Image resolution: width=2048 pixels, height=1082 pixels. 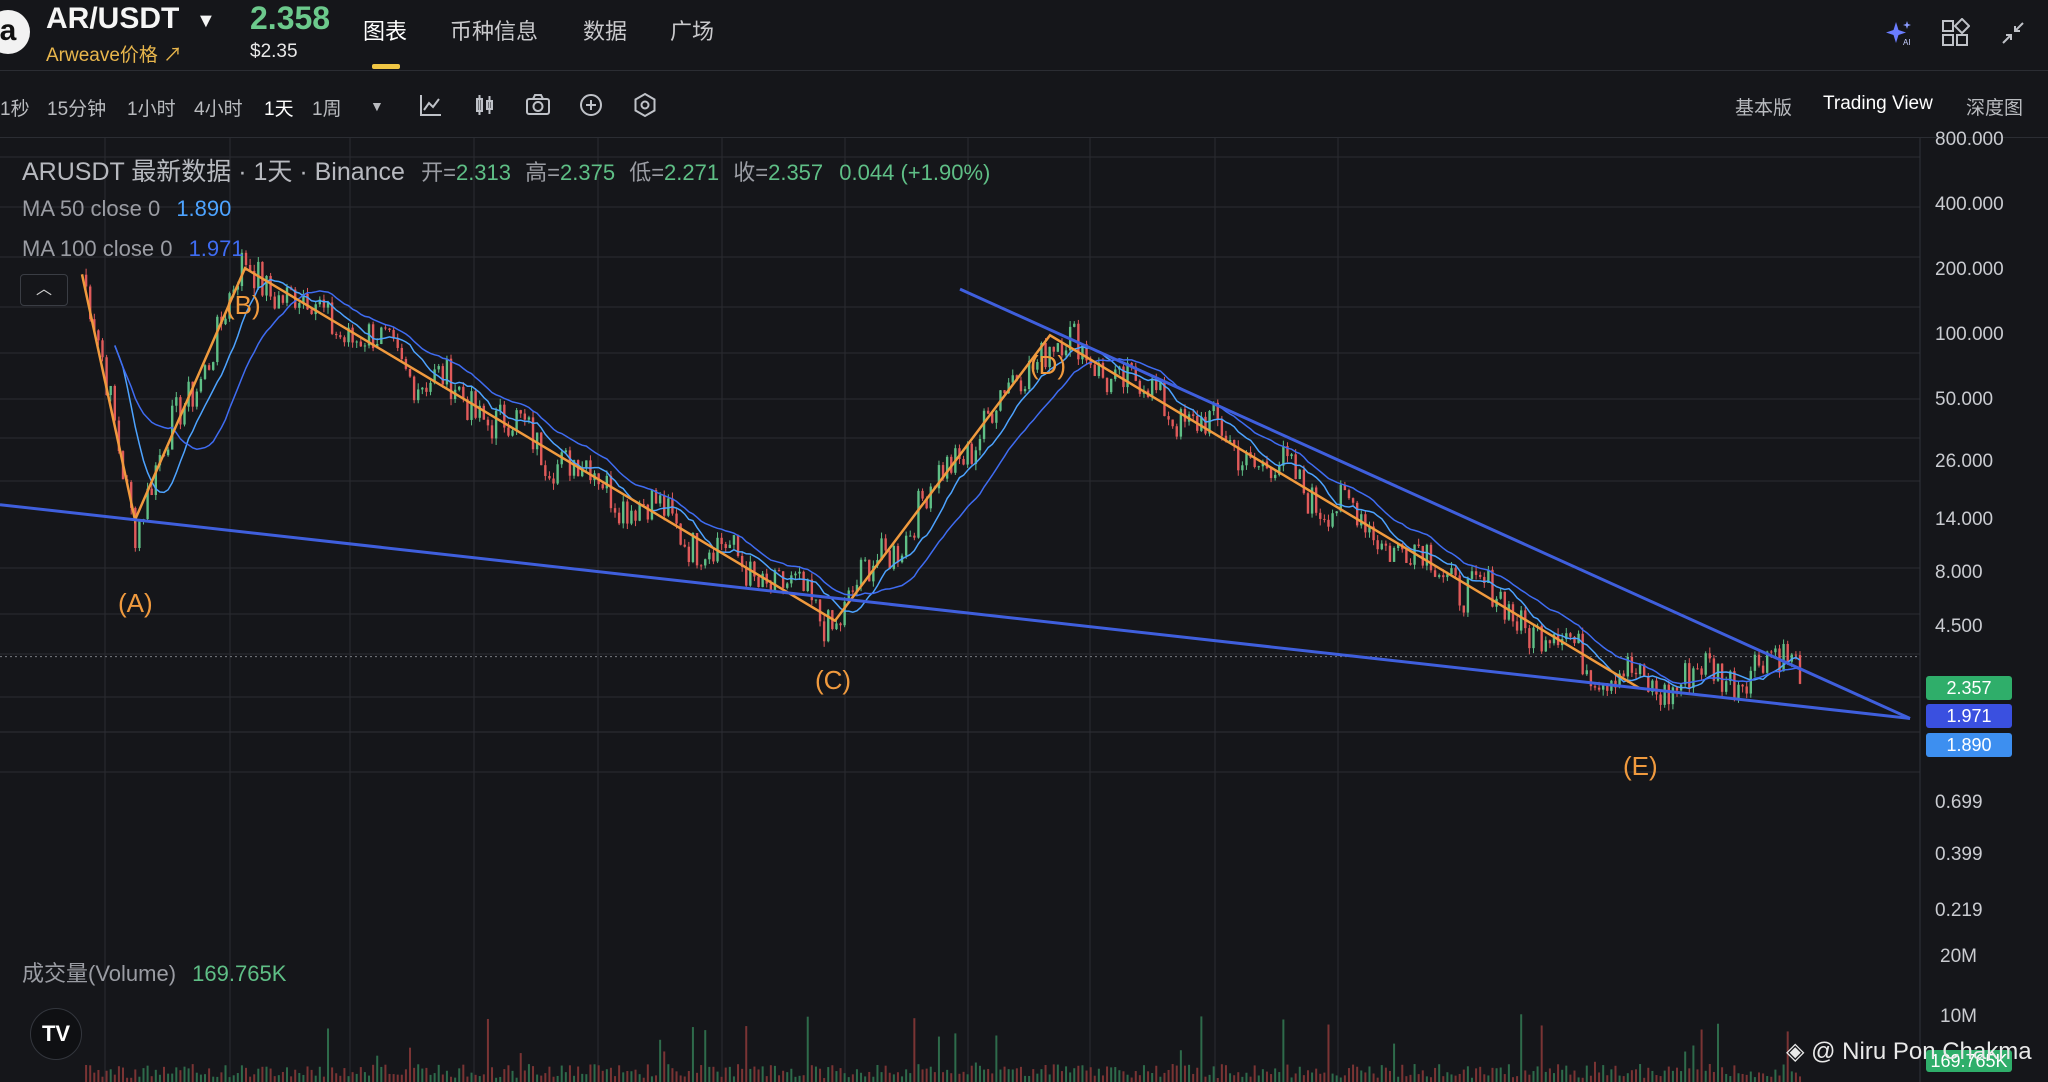 I want to click on legend-ma100-label: MA 100 close 0, so click(x=97, y=248).